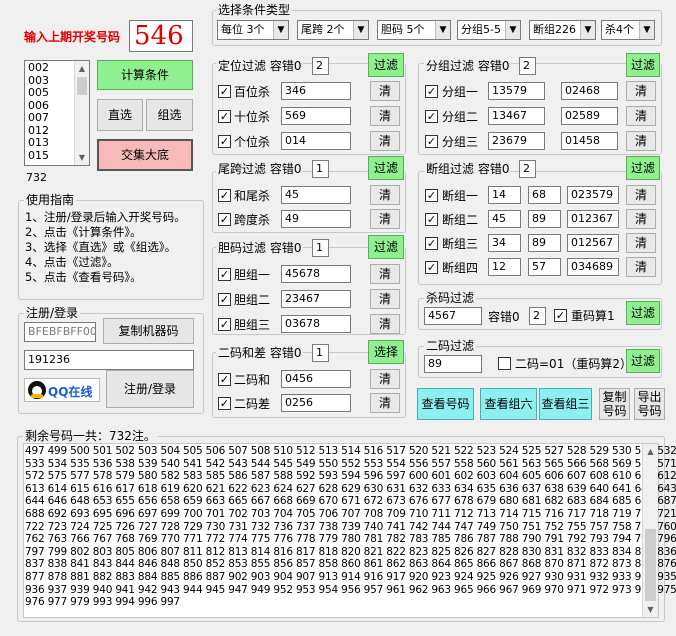 This screenshot has height=636, width=676. What do you see at coordinates (643, 168) in the screenshot?
I see `break-filter-button: 过滤` at bounding box center [643, 168].